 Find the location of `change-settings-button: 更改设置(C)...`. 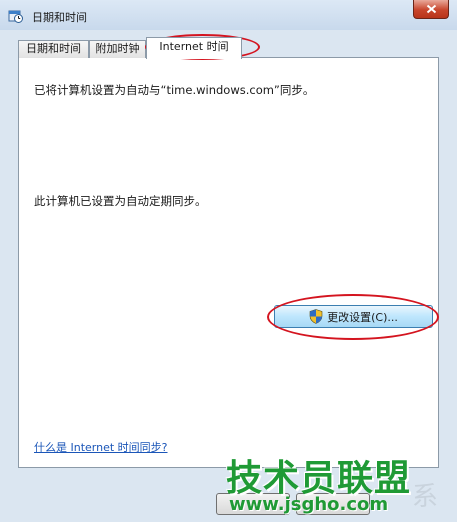

change-settings-button: 更改设置(C)... is located at coordinates (353, 316).